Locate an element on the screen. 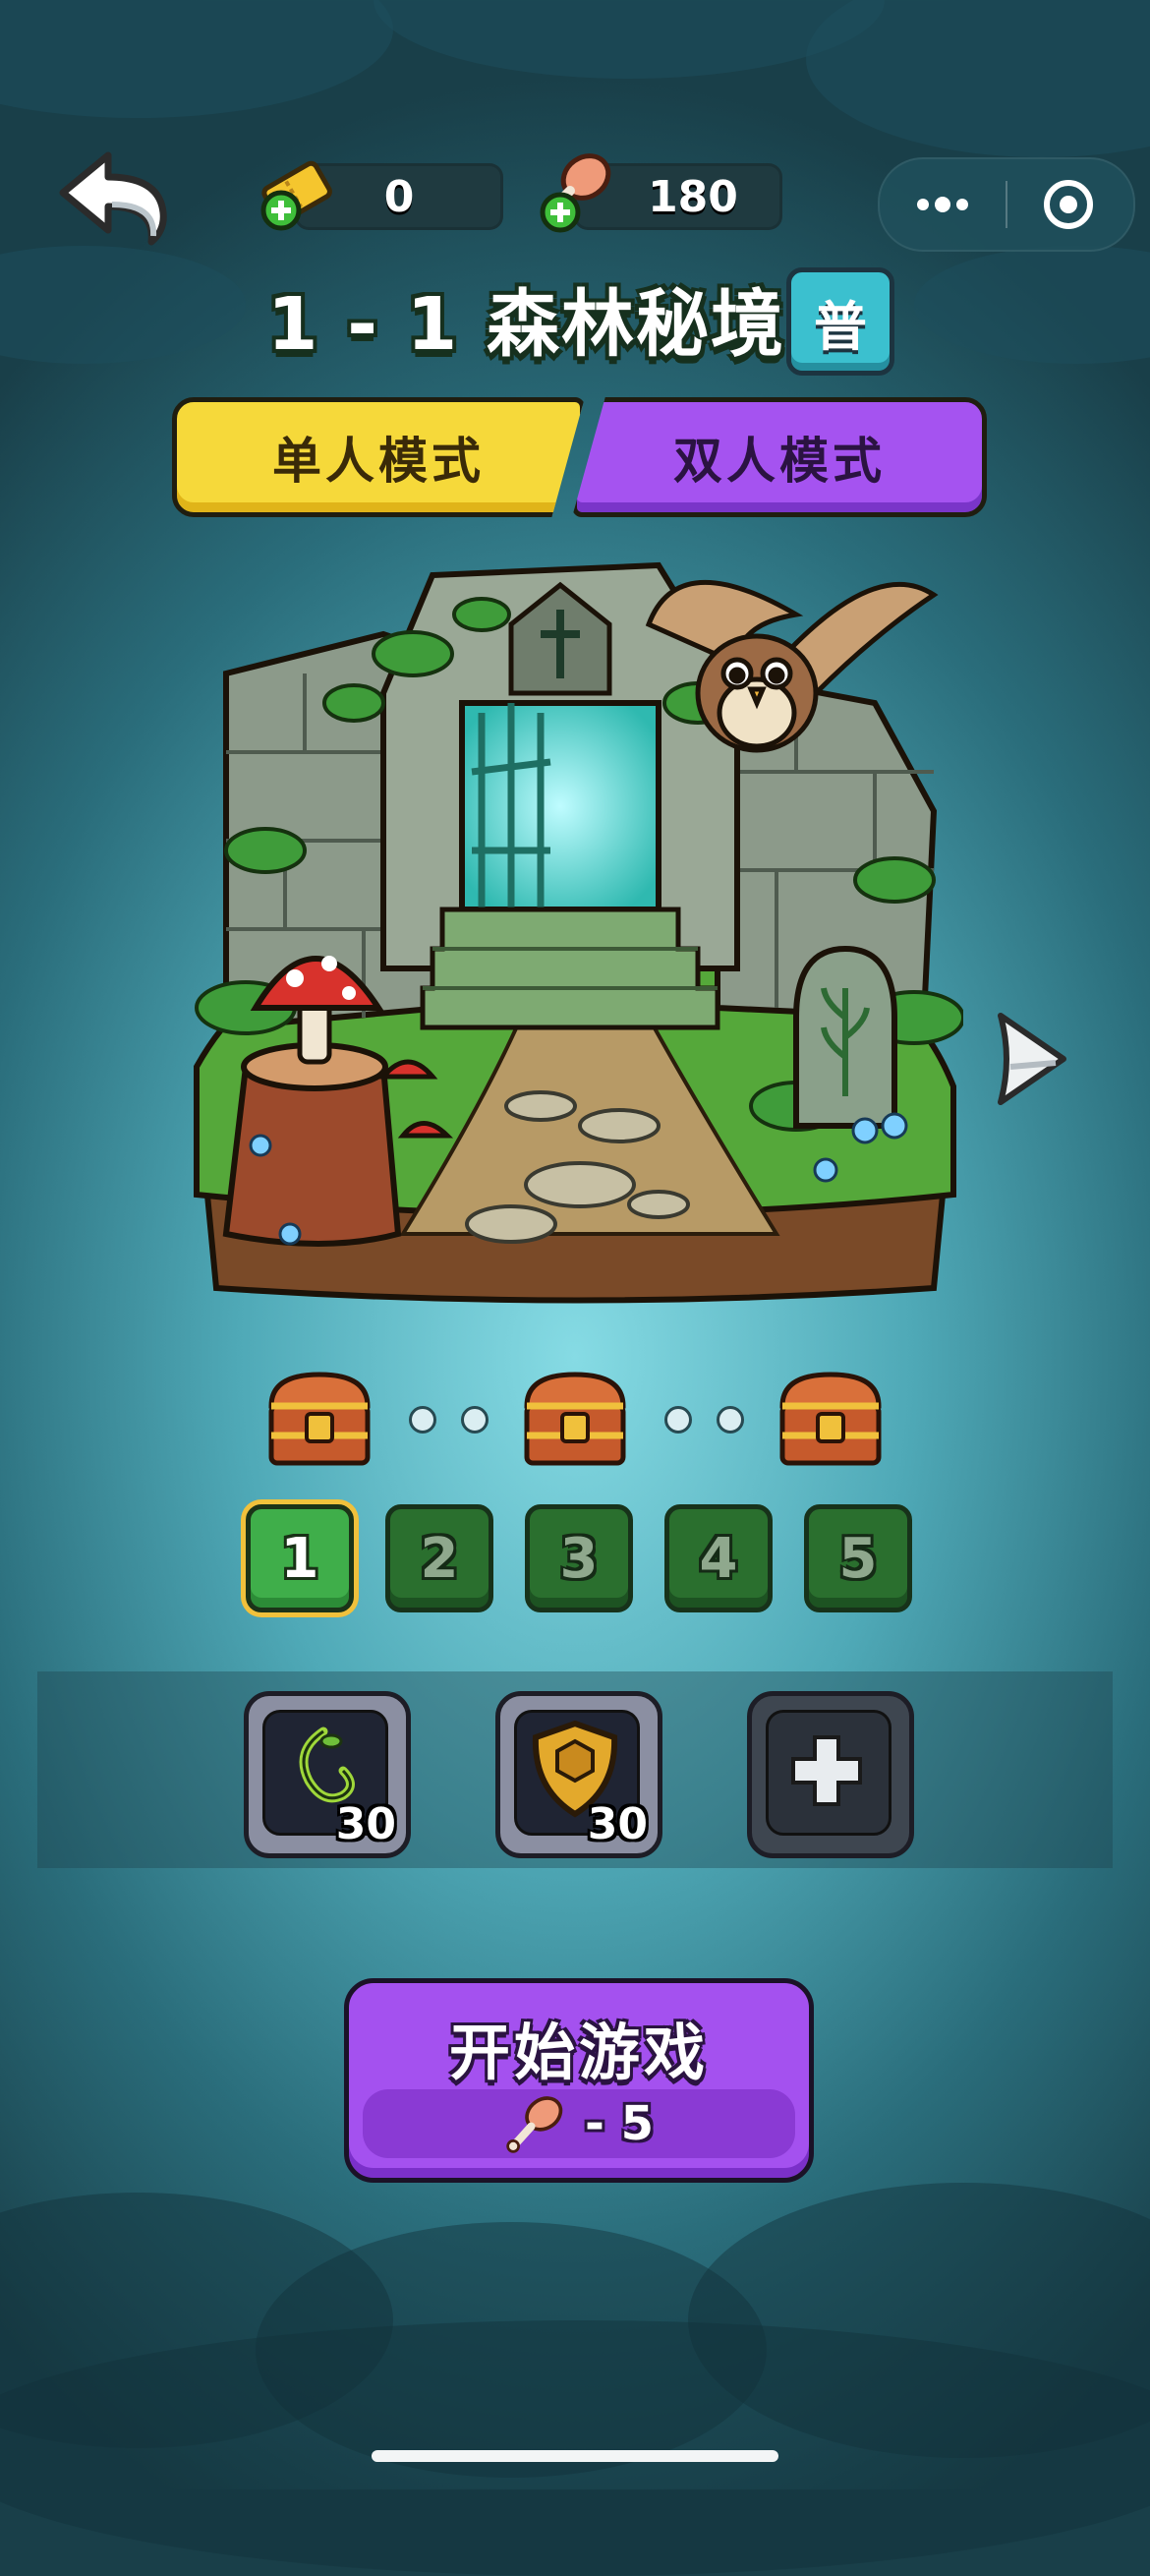 This screenshot has height=2576, width=1150. item-slot-shield: 30 is located at coordinates (578, 1774).